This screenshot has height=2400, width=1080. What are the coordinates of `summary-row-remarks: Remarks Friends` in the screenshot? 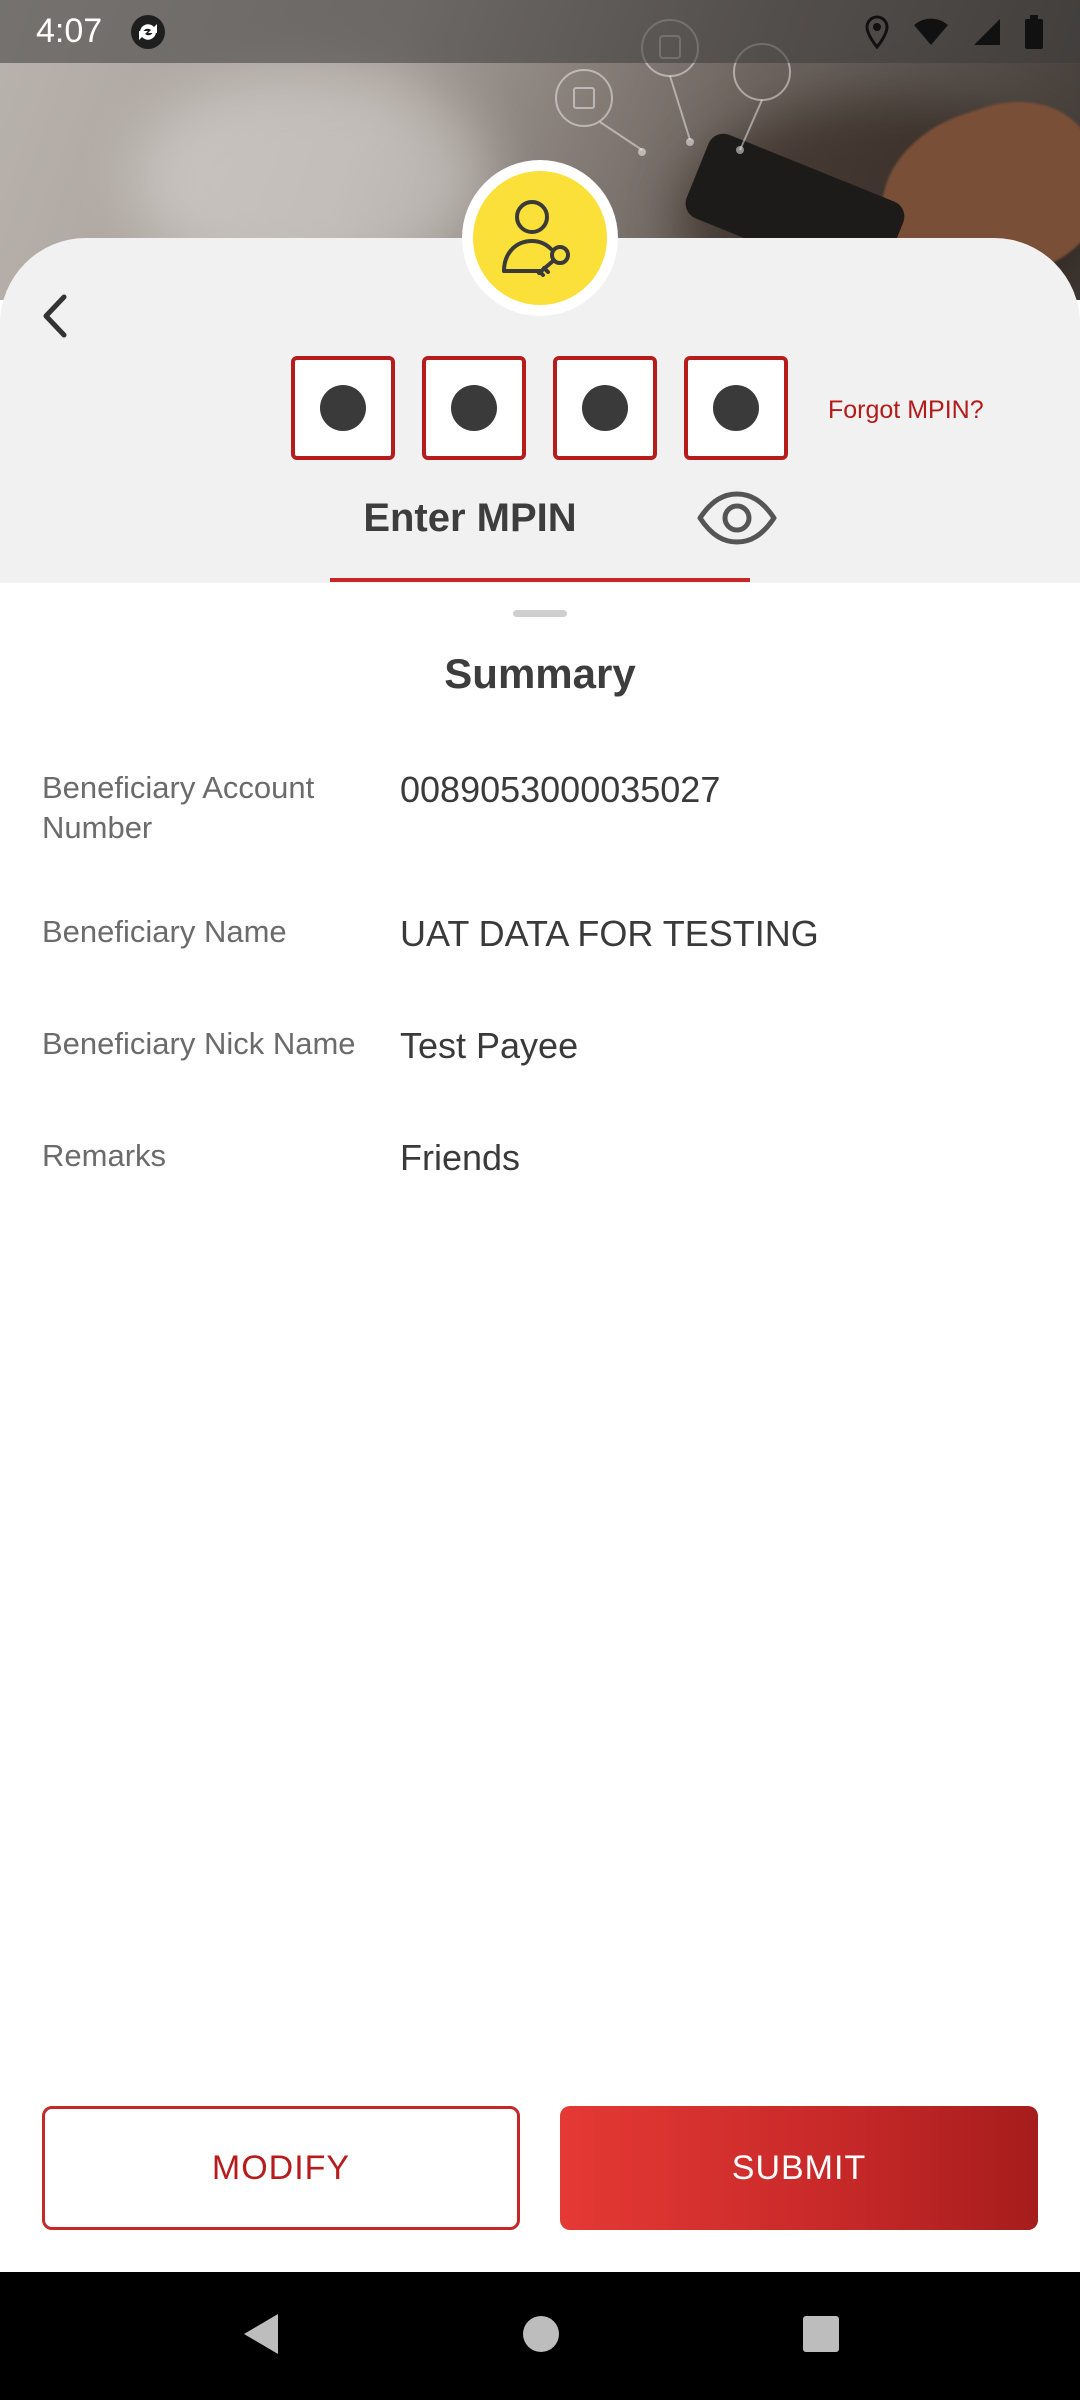 It's located at (542, 1158).